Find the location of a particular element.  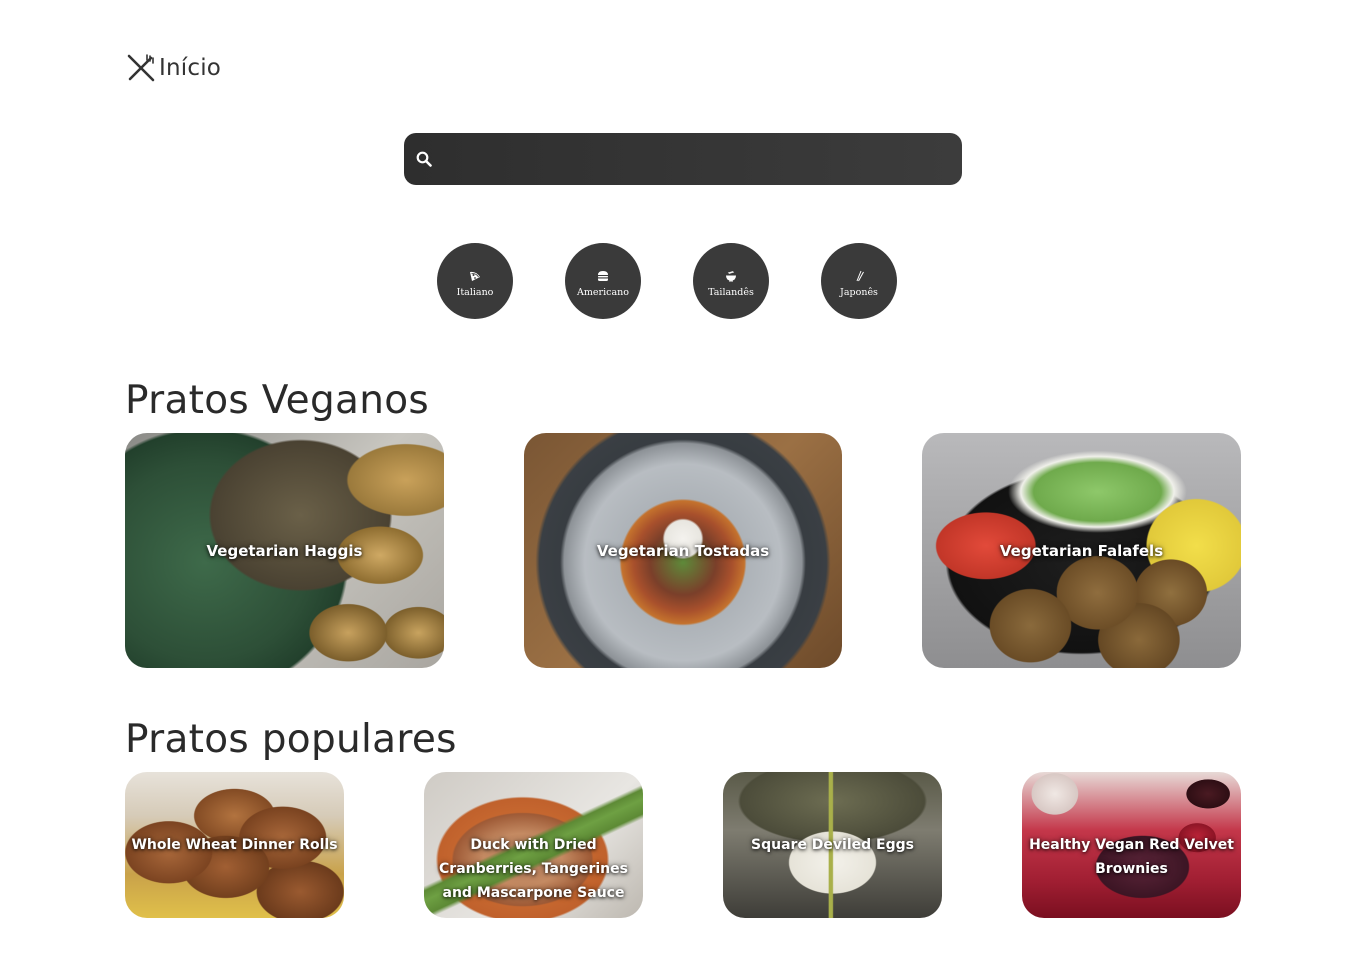

popular-card-rolls: Whole Wheat Dinner Rolls is located at coordinates (234, 845).